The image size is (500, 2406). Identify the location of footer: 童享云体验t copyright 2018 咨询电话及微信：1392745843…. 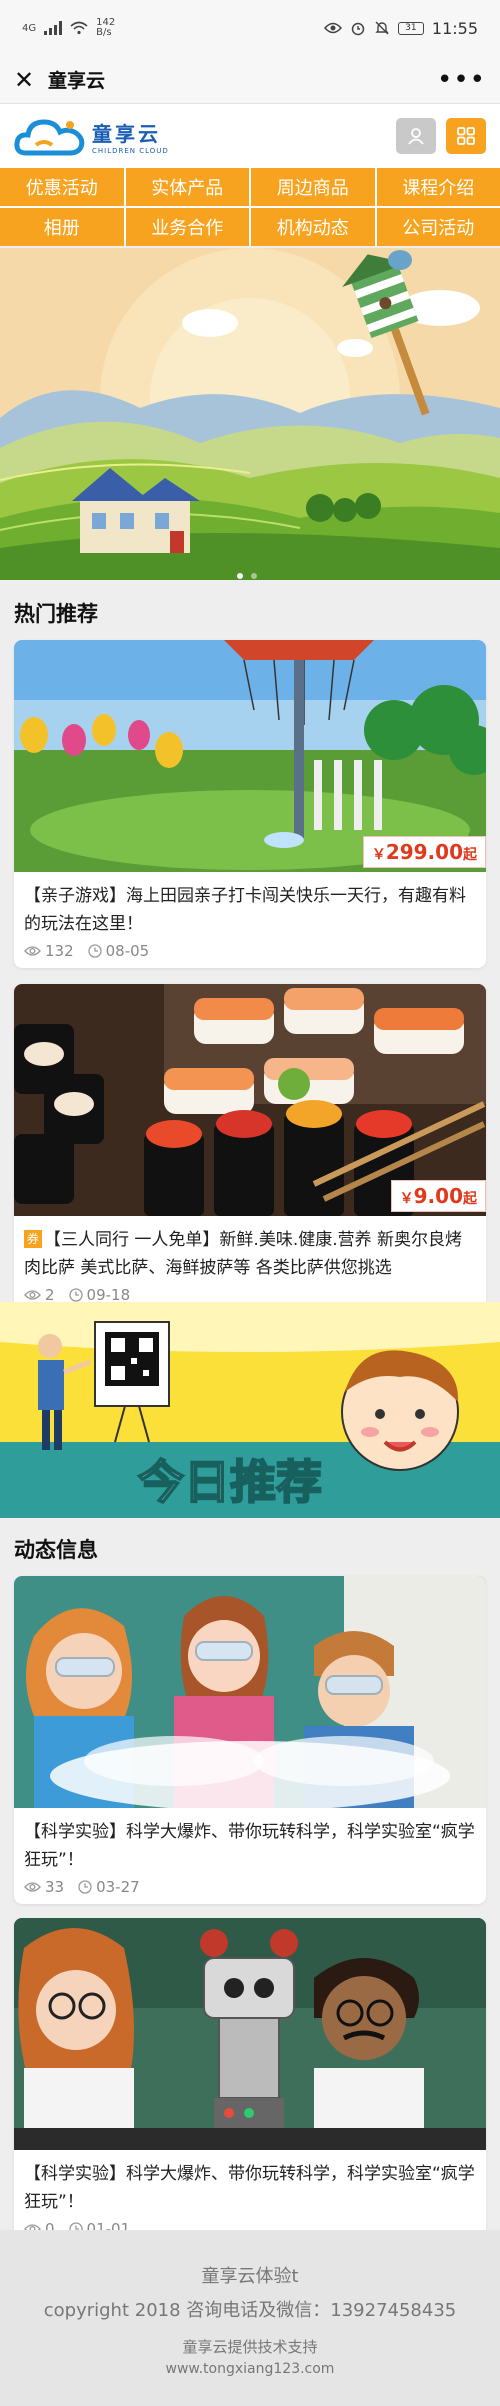
(250, 2318).